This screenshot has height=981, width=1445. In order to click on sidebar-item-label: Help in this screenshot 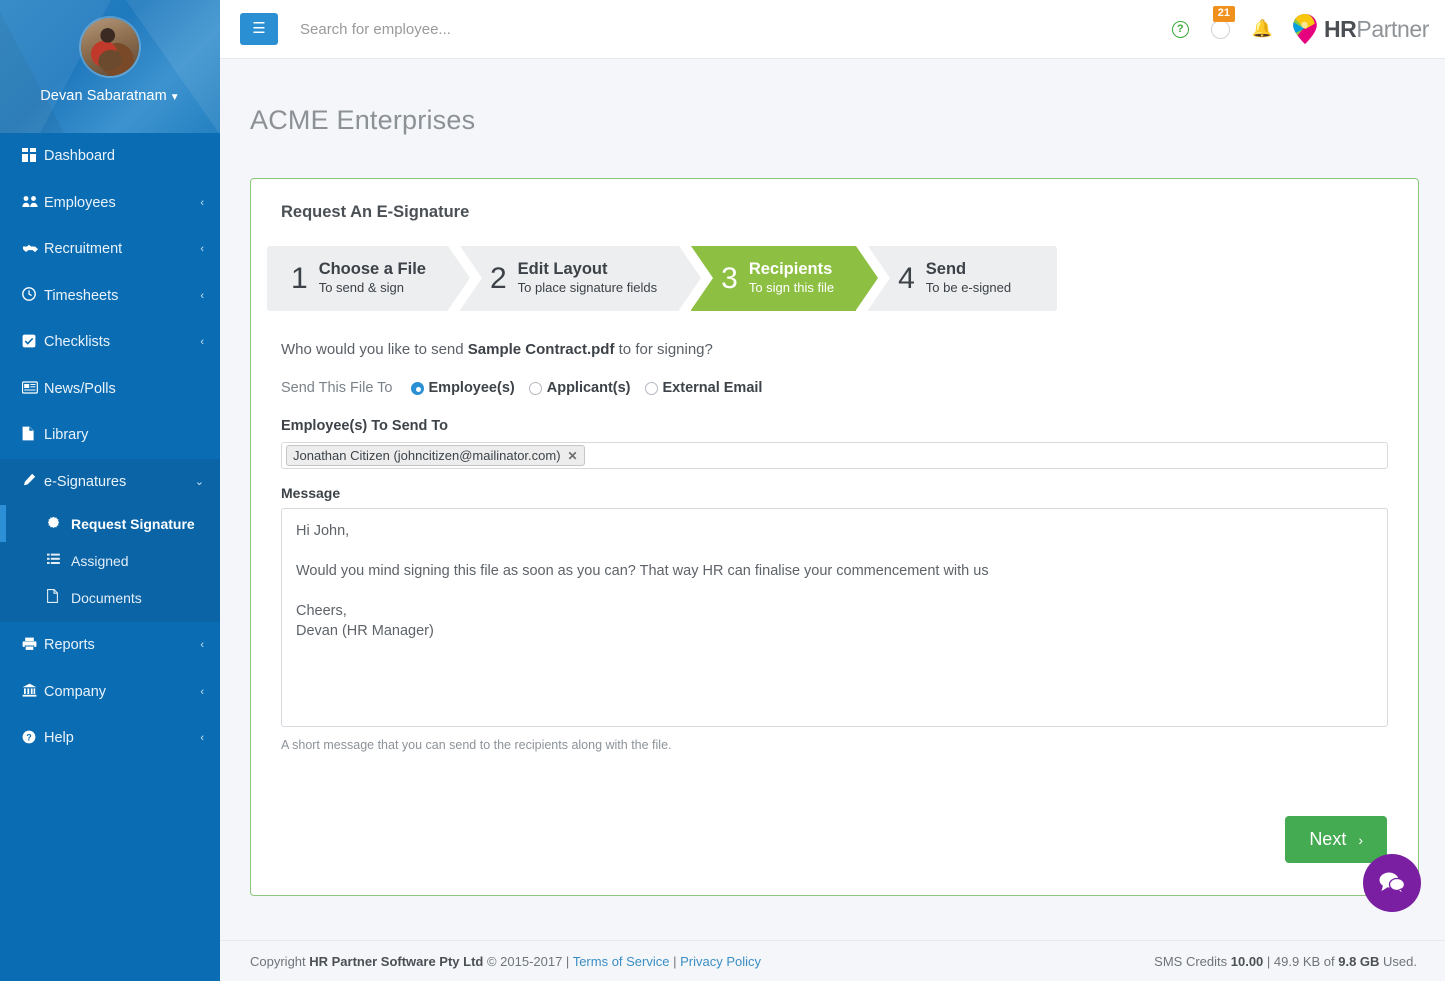, I will do `click(59, 738)`.